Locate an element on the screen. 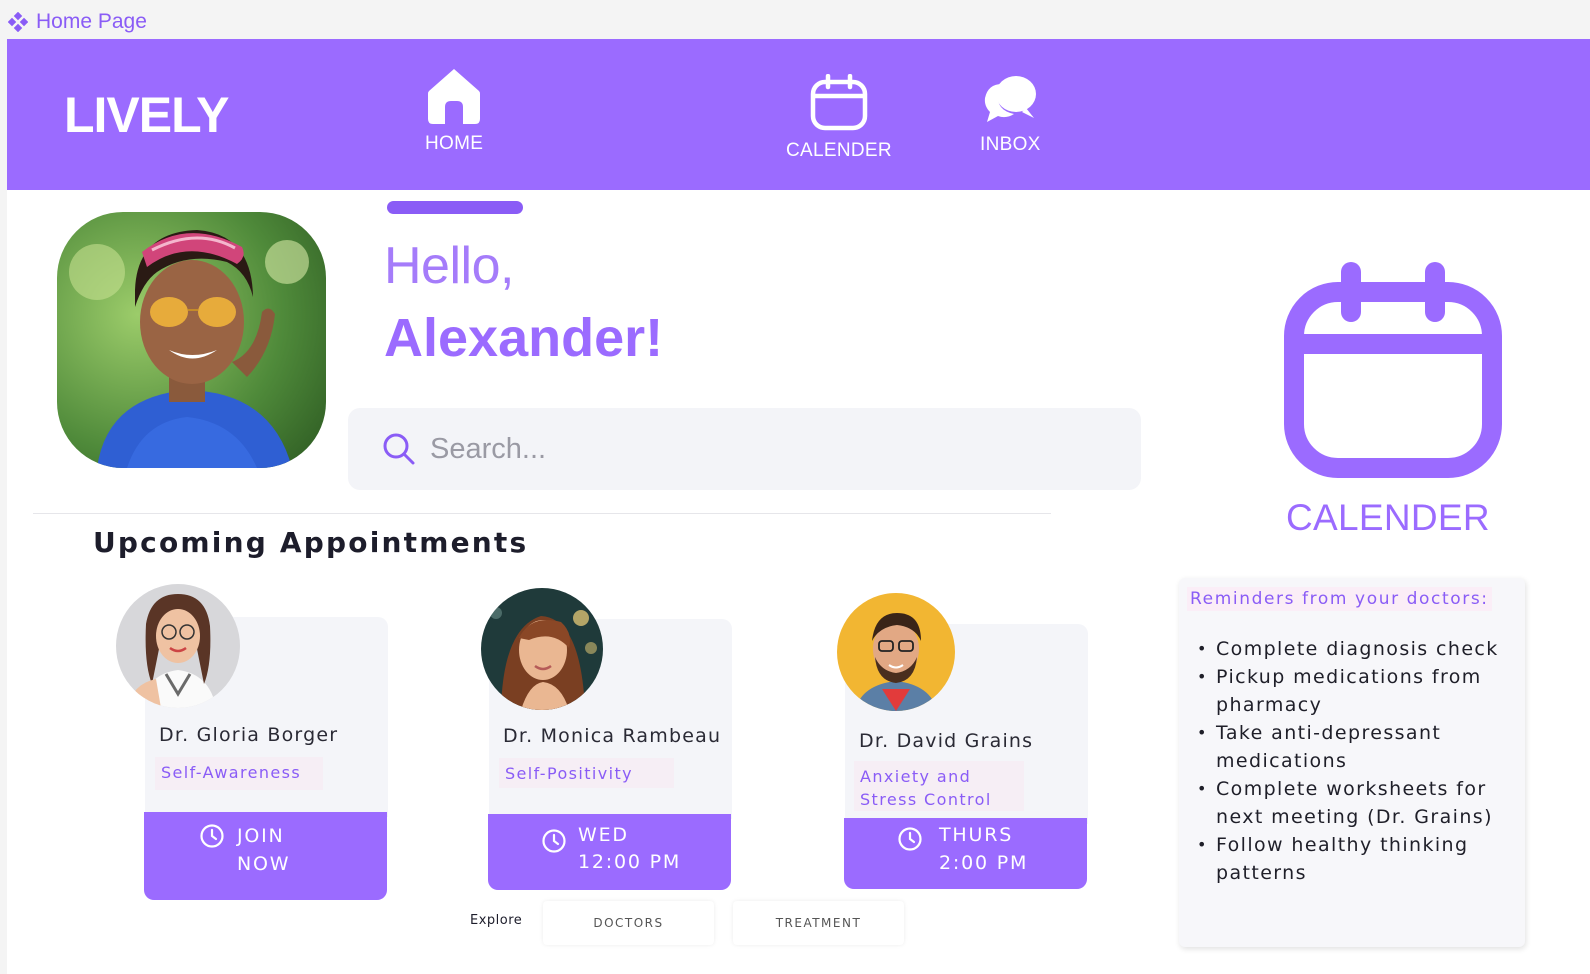 Image resolution: width=1590 pixels, height=974 pixels. reminder-item: Pickup medications from pharmacy is located at coordinates (1358, 691).